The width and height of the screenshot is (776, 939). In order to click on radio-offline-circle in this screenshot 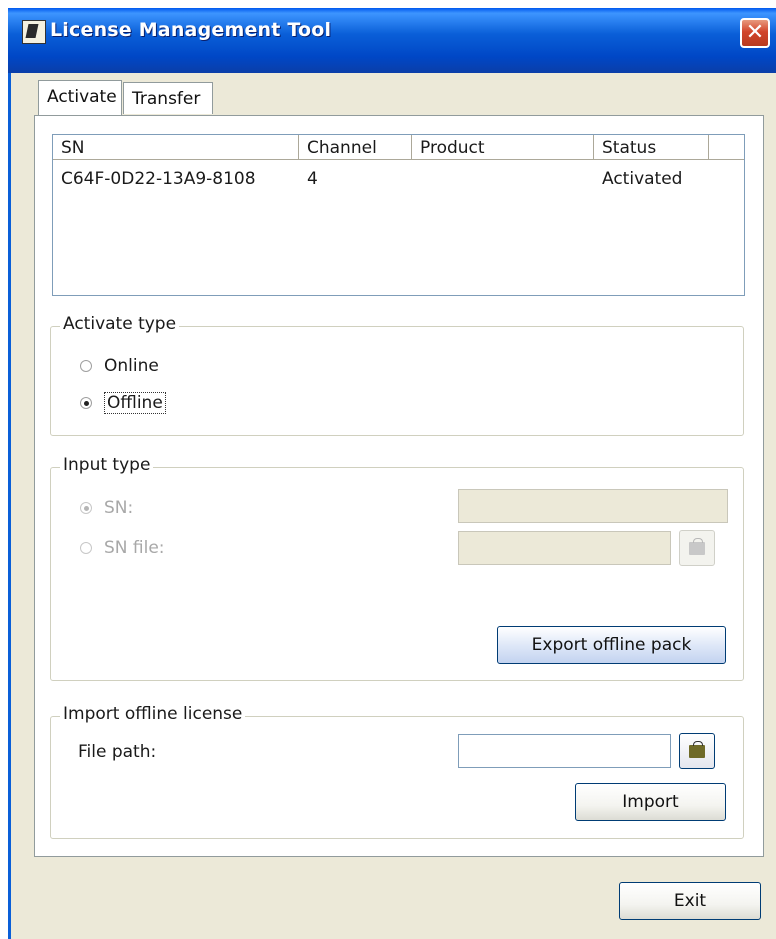, I will do `click(86, 403)`.